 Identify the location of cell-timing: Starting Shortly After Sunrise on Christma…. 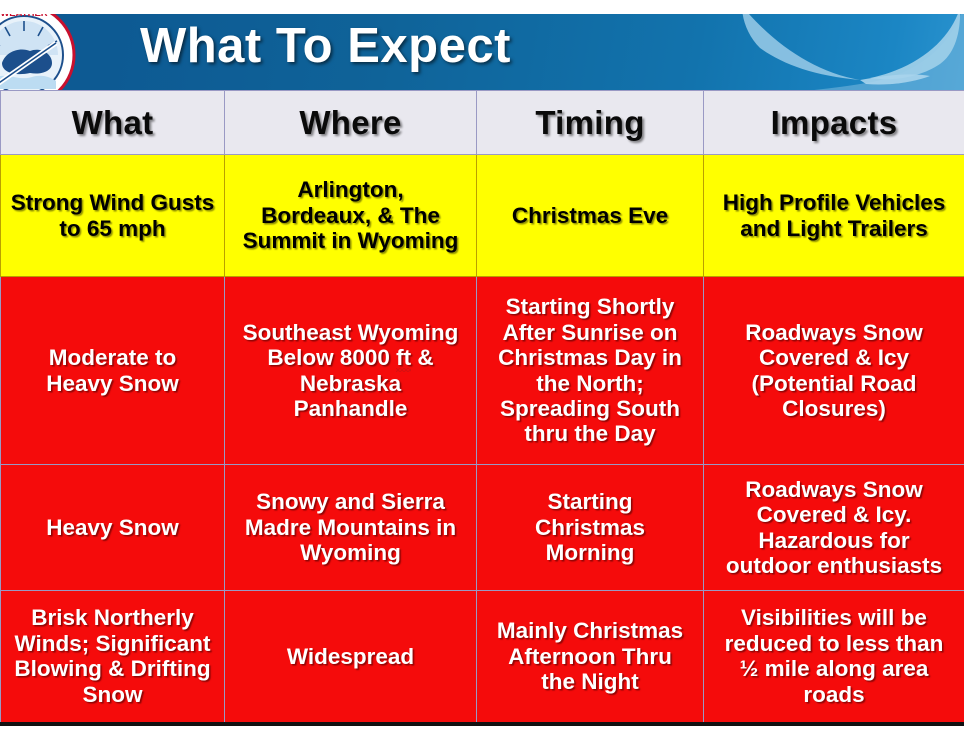
(590, 370).